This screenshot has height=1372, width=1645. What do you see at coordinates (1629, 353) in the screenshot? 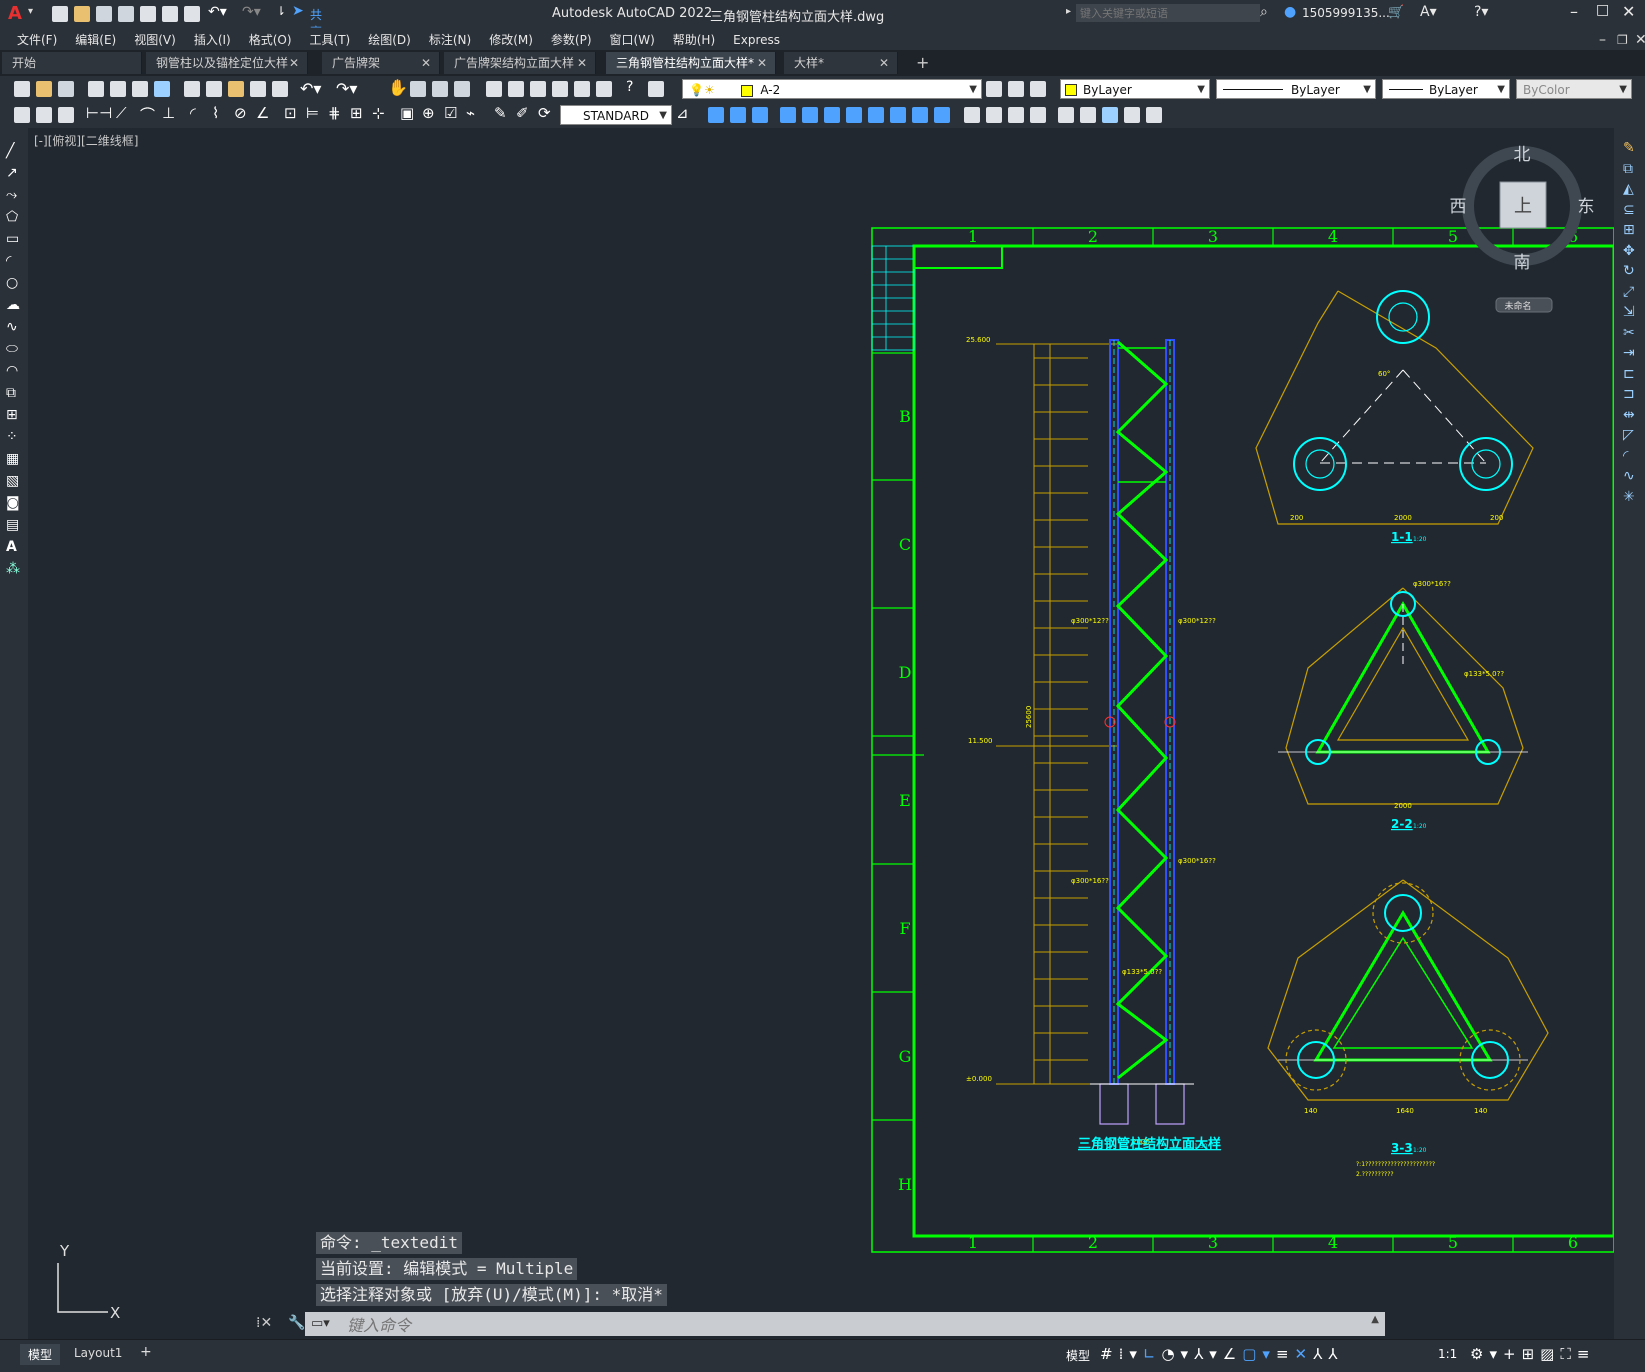
I see `extend-icon: ⇥` at bounding box center [1629, 353].